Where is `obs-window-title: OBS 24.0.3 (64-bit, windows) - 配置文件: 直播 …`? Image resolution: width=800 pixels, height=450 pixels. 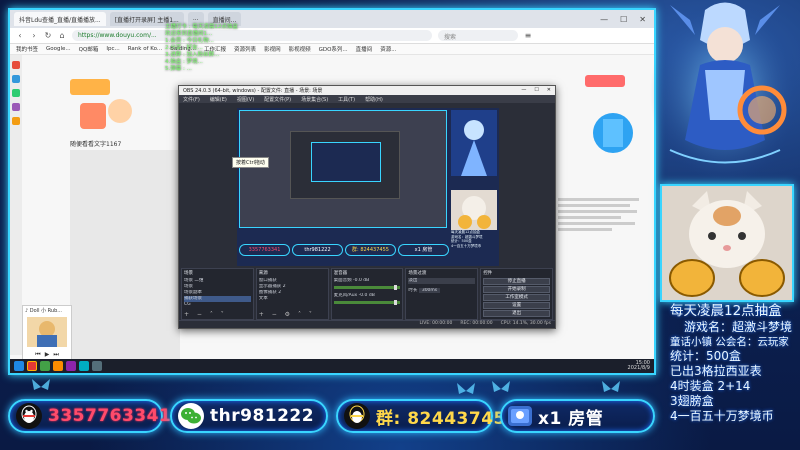 obs-window-title: OBS 24.0.3 (64-bit, windows) - 配置文件: 直播 … is located at coordinates (253, 91).